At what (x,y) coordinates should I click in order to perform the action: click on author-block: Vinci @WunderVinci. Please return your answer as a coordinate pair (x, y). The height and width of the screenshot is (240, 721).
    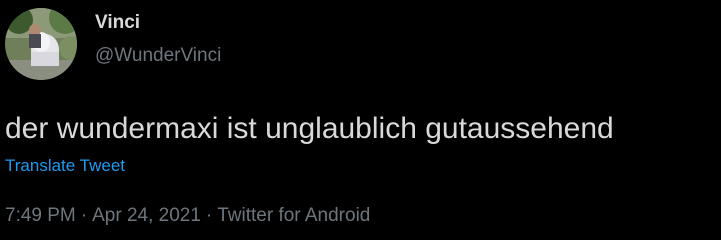
    Looking at the image, I should click on (158, 39).